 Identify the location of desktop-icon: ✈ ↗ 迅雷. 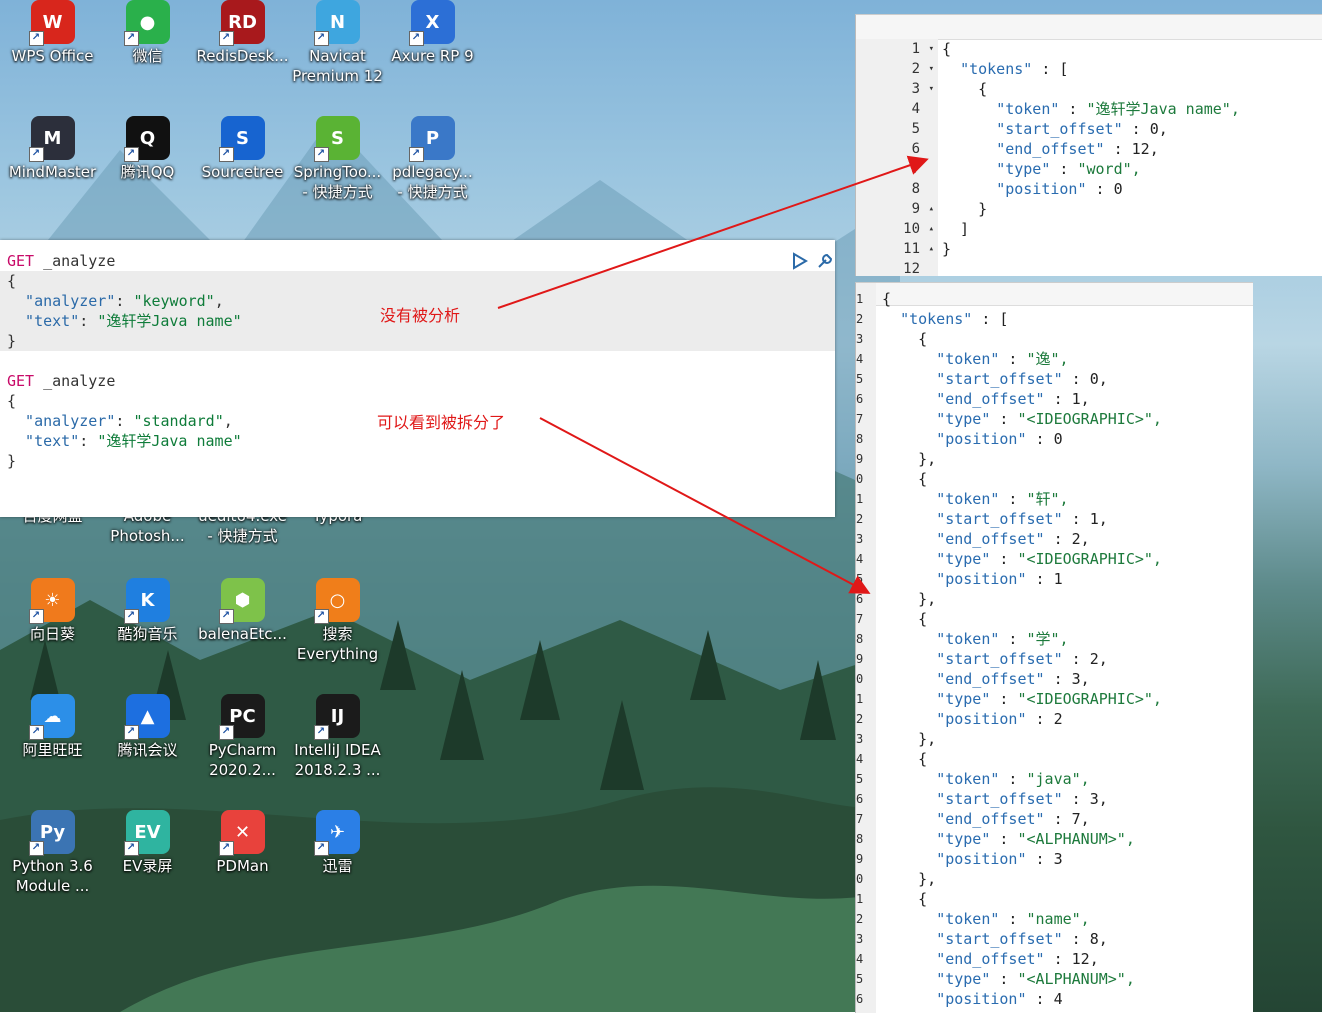
(337, 843).